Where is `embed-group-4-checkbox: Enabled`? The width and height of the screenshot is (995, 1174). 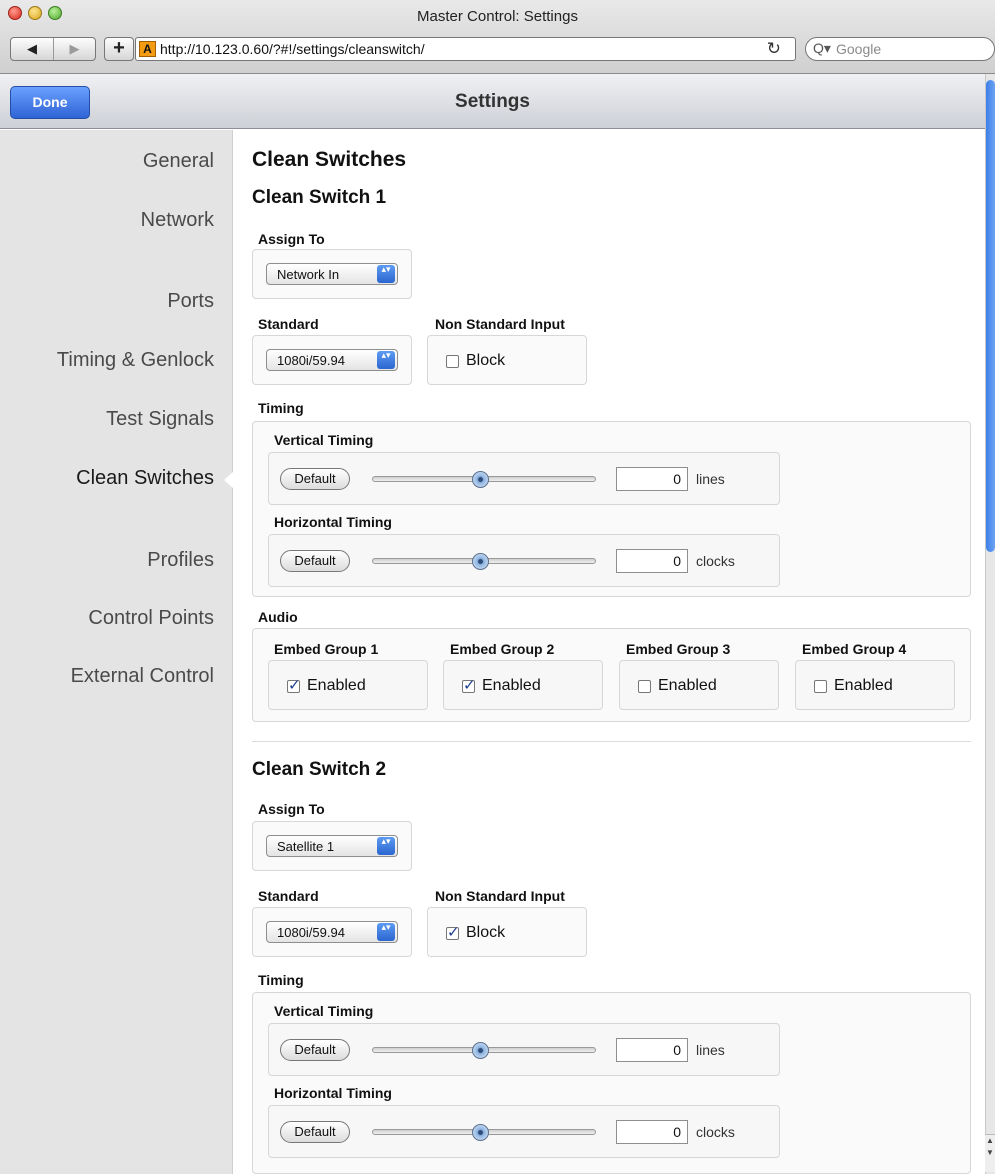 embed-group-4-checkbox: Enabled is located at coordinates (853, 686).